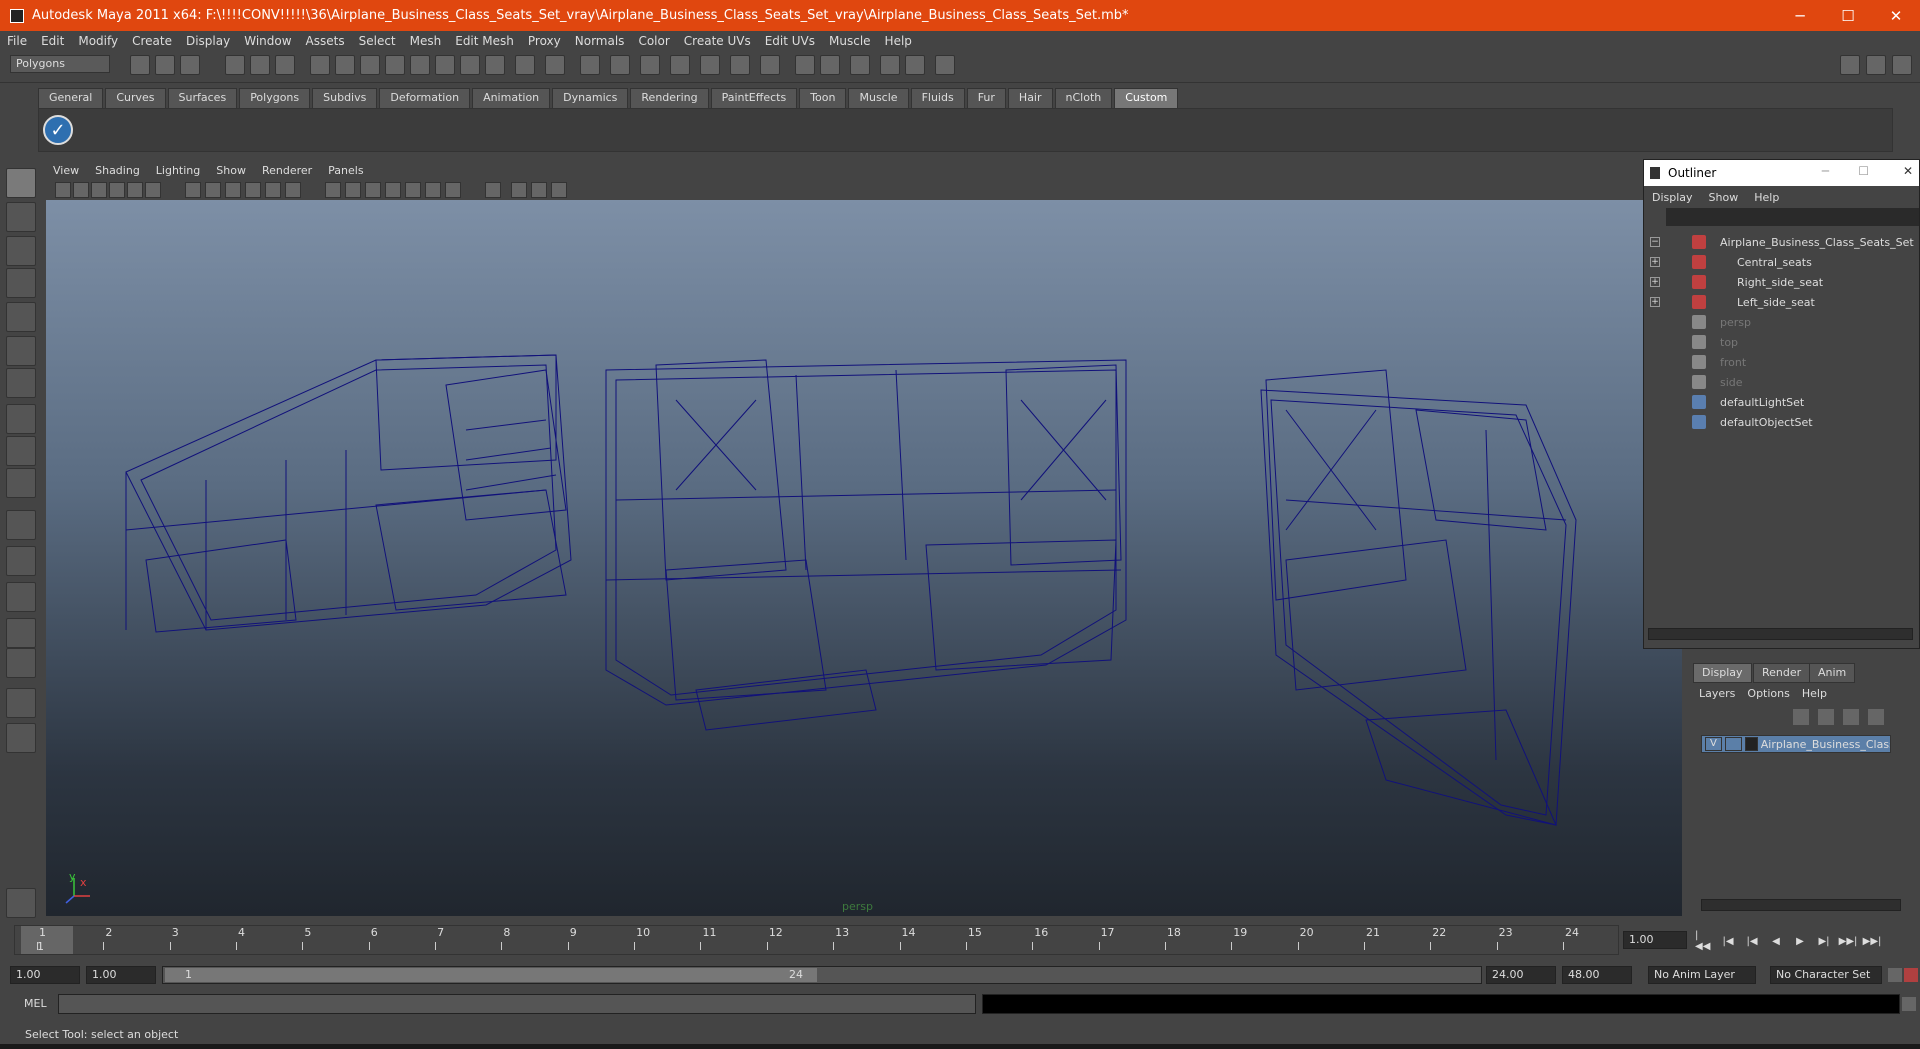 This screenshot has width=1920, height=1049. Describe the element at coordinates (231, 170) in the screenshot. I see `viewport-menu-show: Show` at that location.